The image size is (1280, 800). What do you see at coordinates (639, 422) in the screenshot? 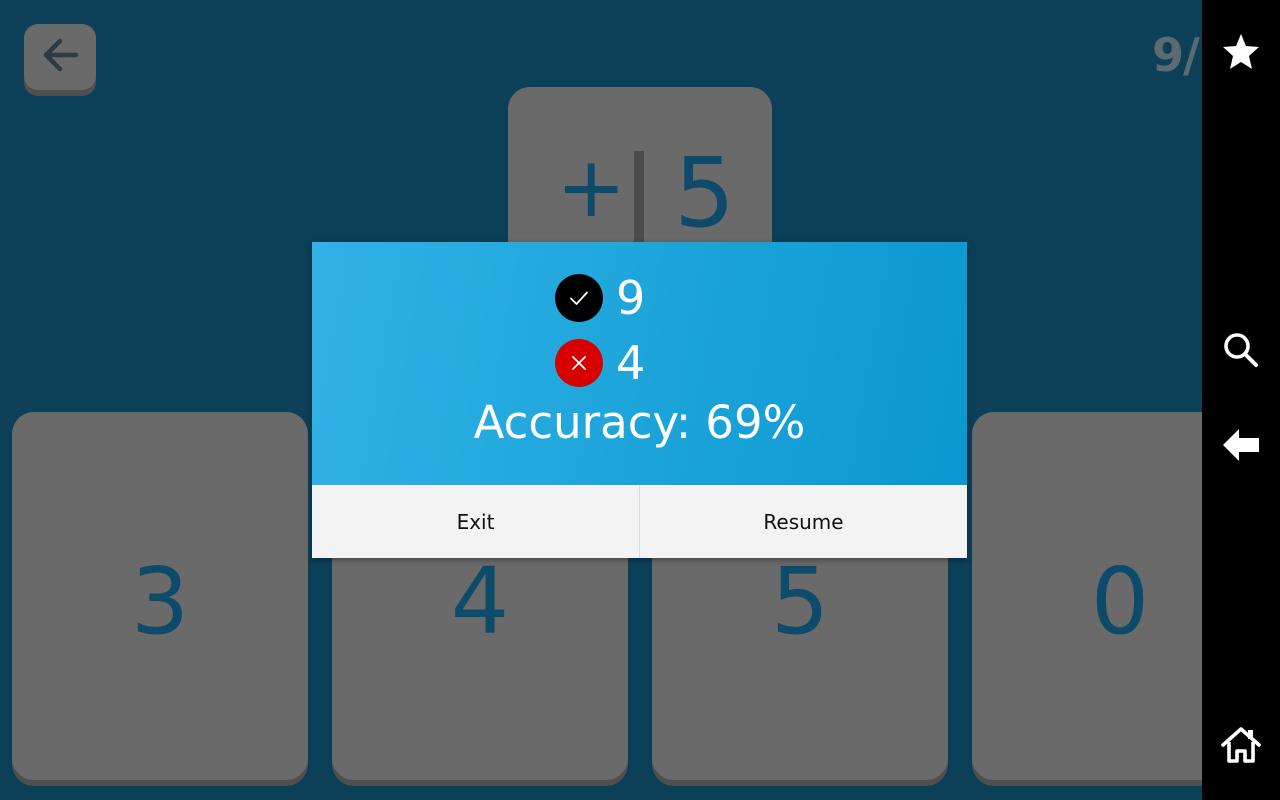
I see `accuracy-text: Accuracy: 69%` at bounding box center [639, 422].